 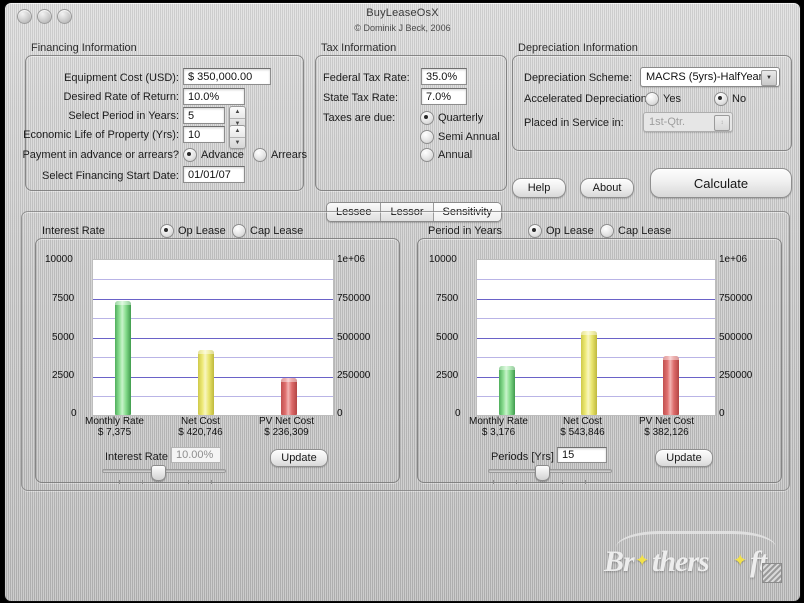 What do you see at coordinates (427, 118) in the screenshot?
I see `radio-quarterly-icon` at bounding box center [427, 118].